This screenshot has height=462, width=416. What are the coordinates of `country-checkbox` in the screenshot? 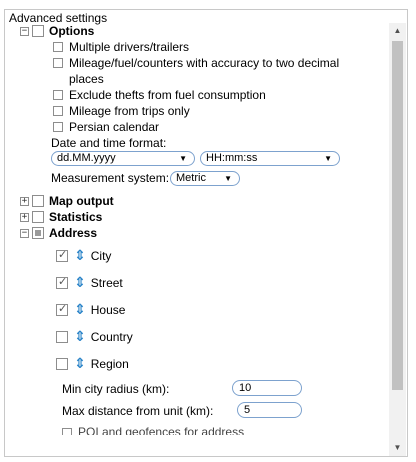 It's located at (62, 337).